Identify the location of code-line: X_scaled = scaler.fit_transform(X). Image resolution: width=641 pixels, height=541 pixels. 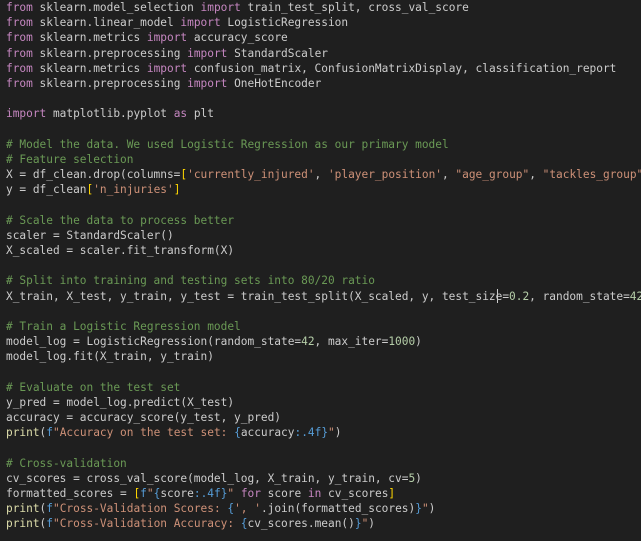
(323, 250).